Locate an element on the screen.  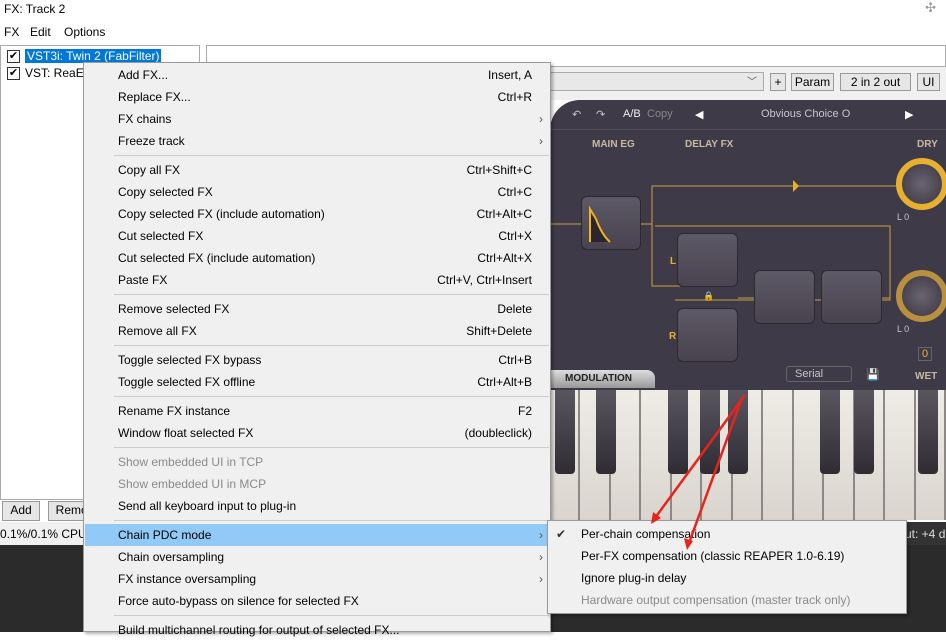
menu-item-shortcut: Delete is located at coordinates (514, 309).